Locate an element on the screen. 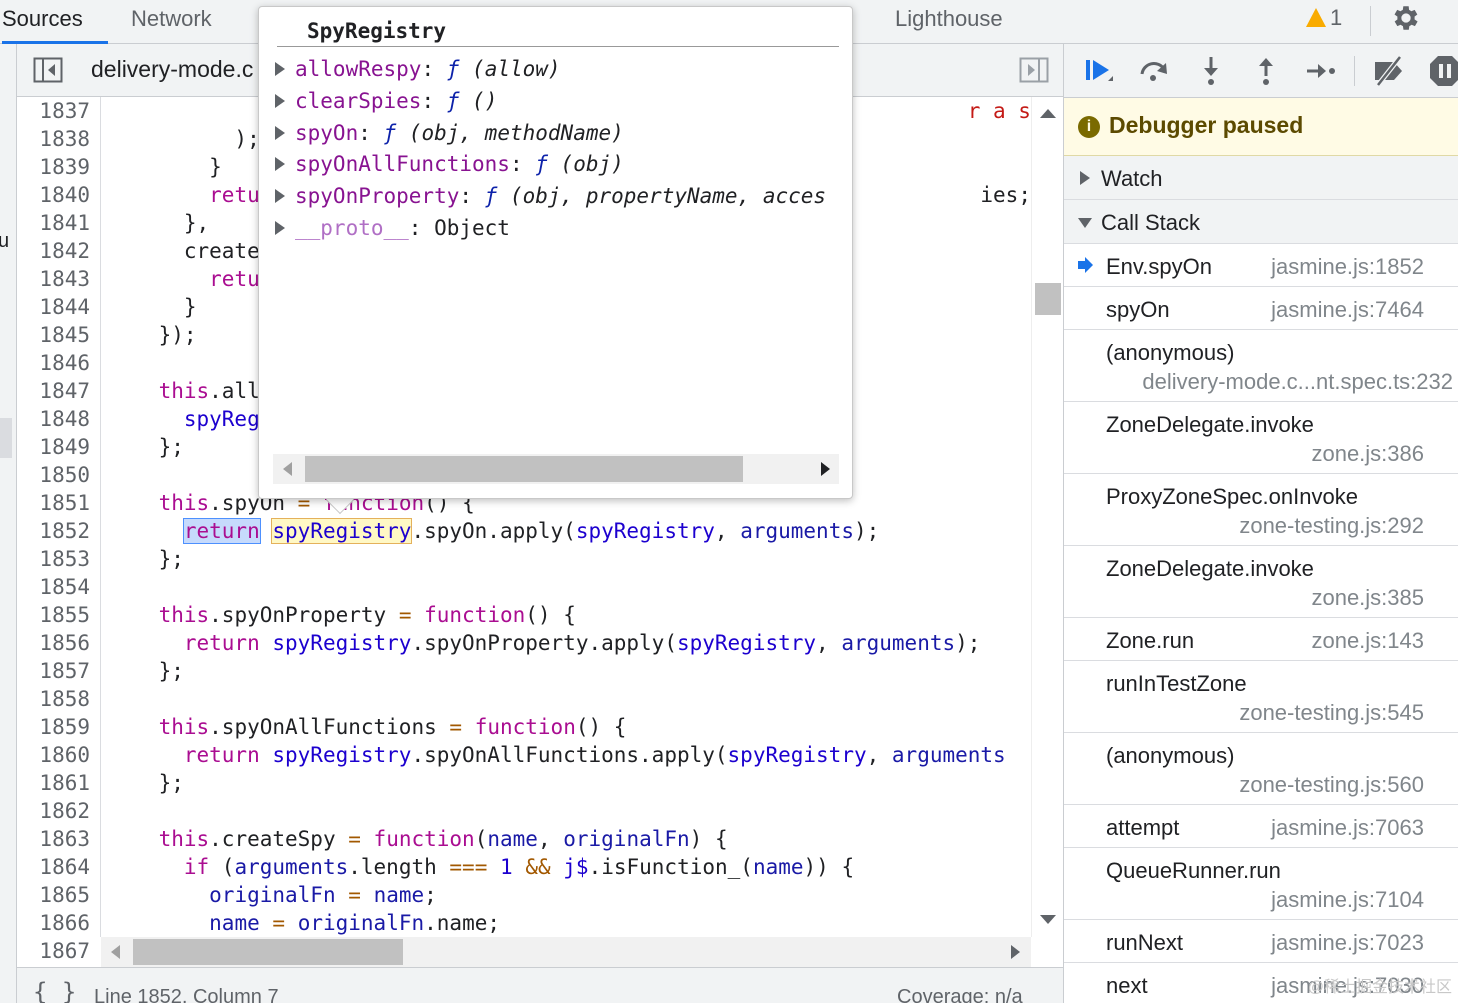 The height and width of the screenshot is (1003, 1458). line-number: 1859 is located at coordinates (64, 727).